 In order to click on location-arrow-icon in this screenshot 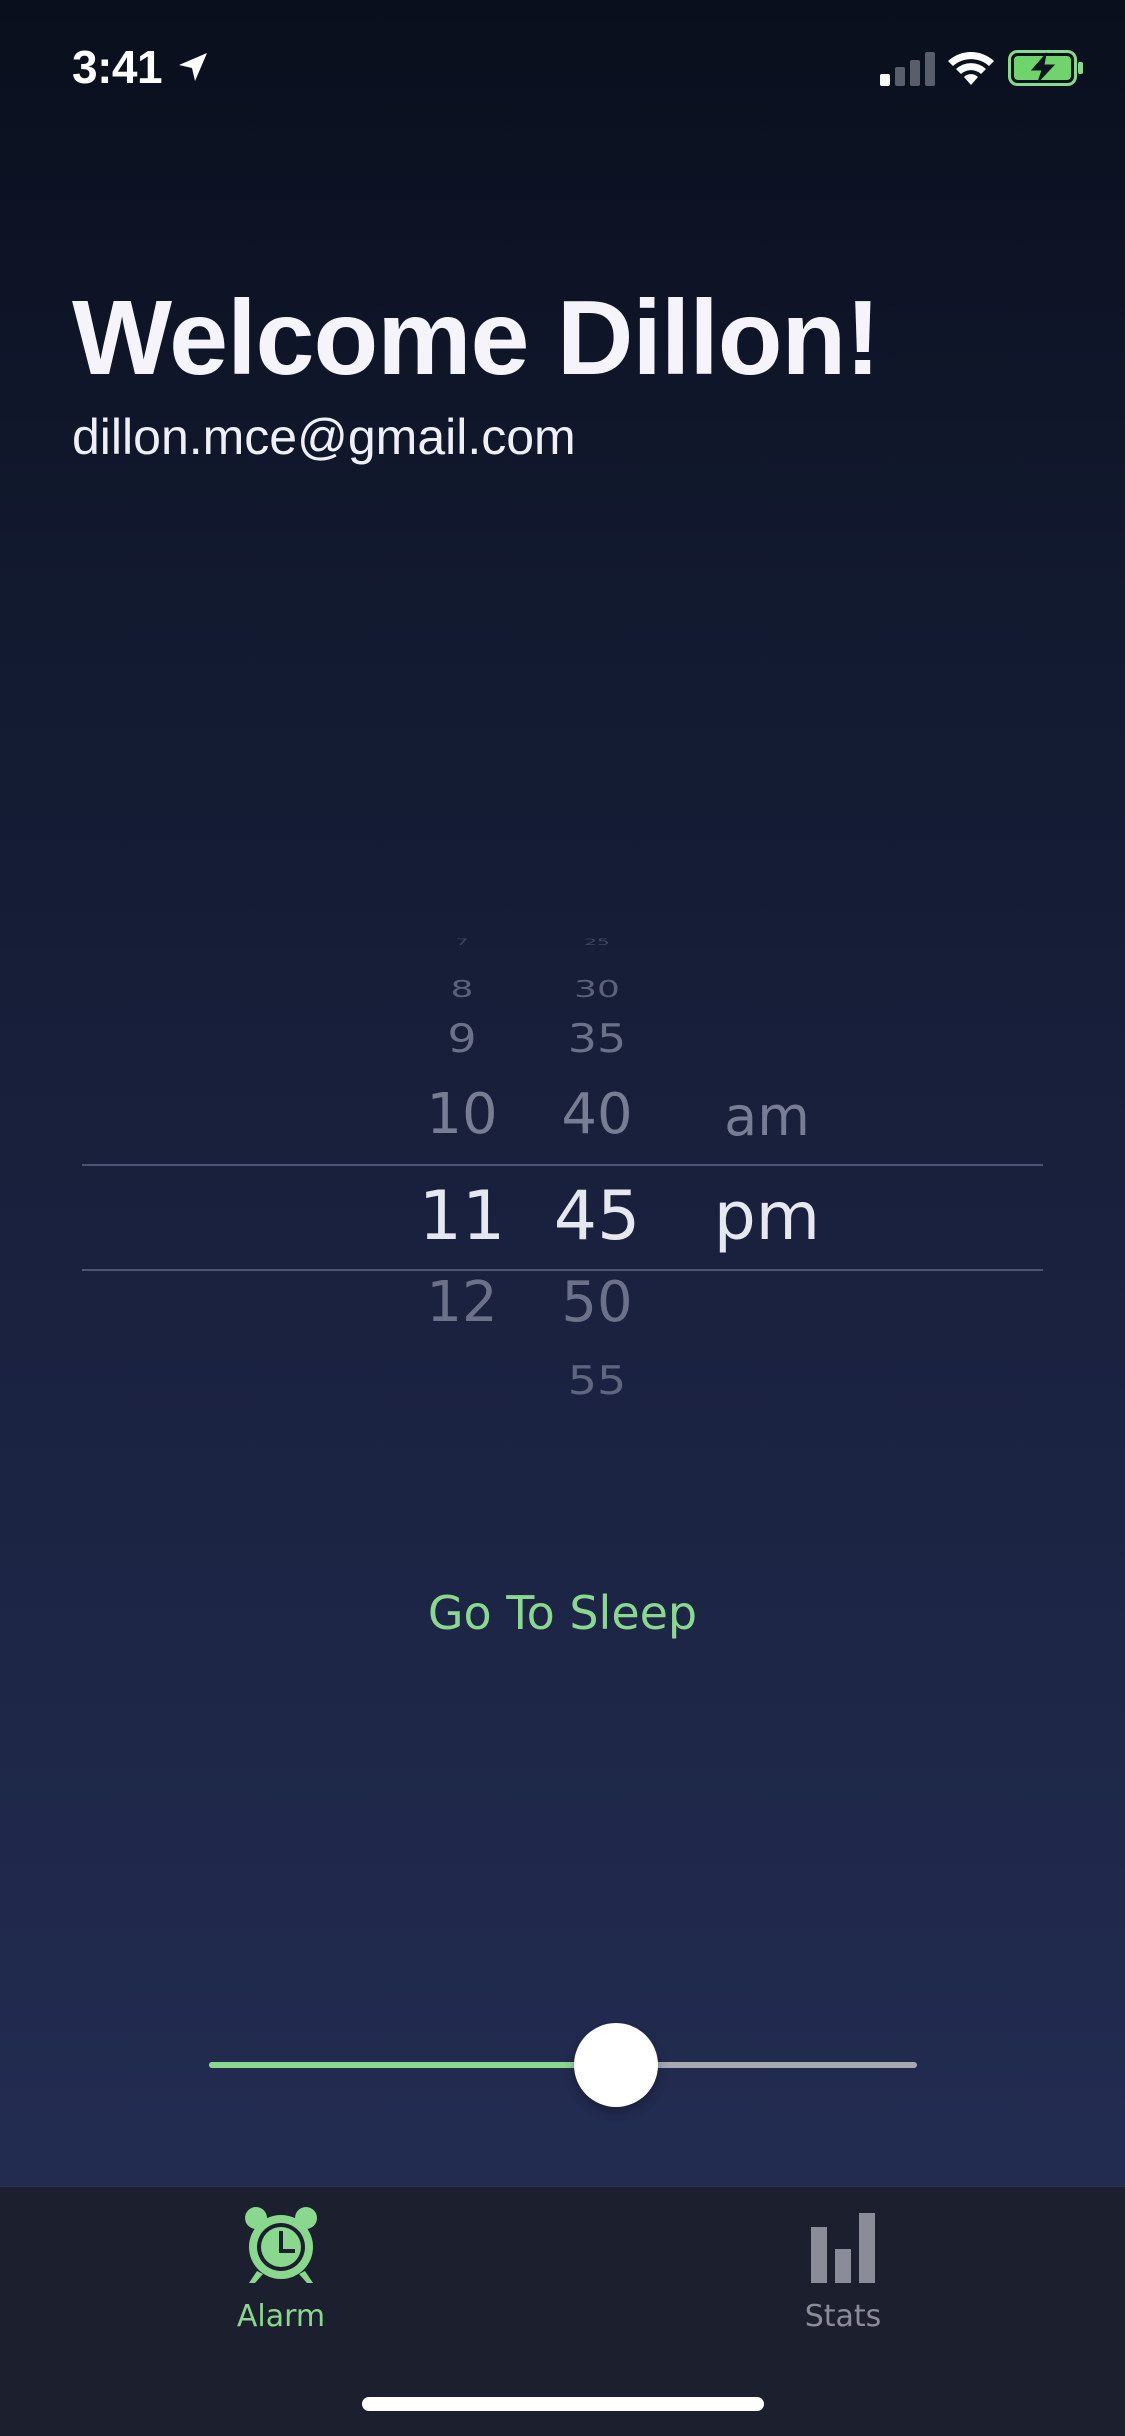, I will do `click(193, 67)`.